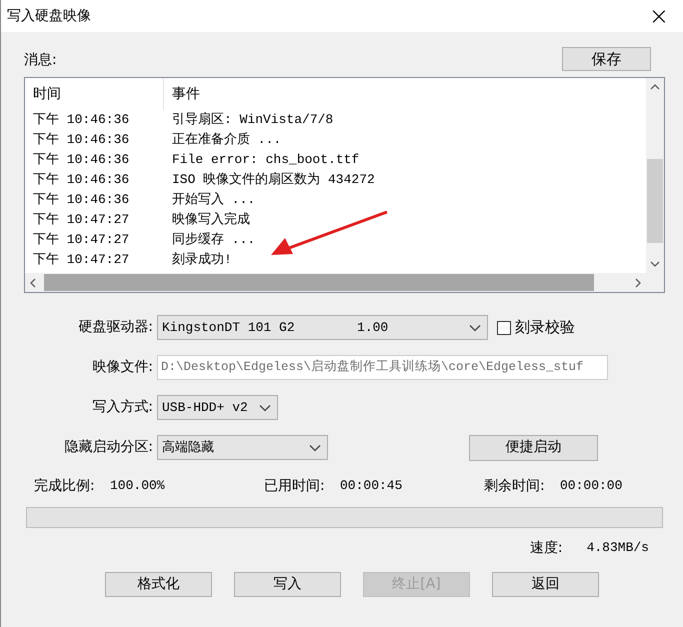  What do you see at coordinates (265, 160) in the screenshot?
I see `event-cell-text: File error: chs_boot.ttf` at bounding box center [265, 160].